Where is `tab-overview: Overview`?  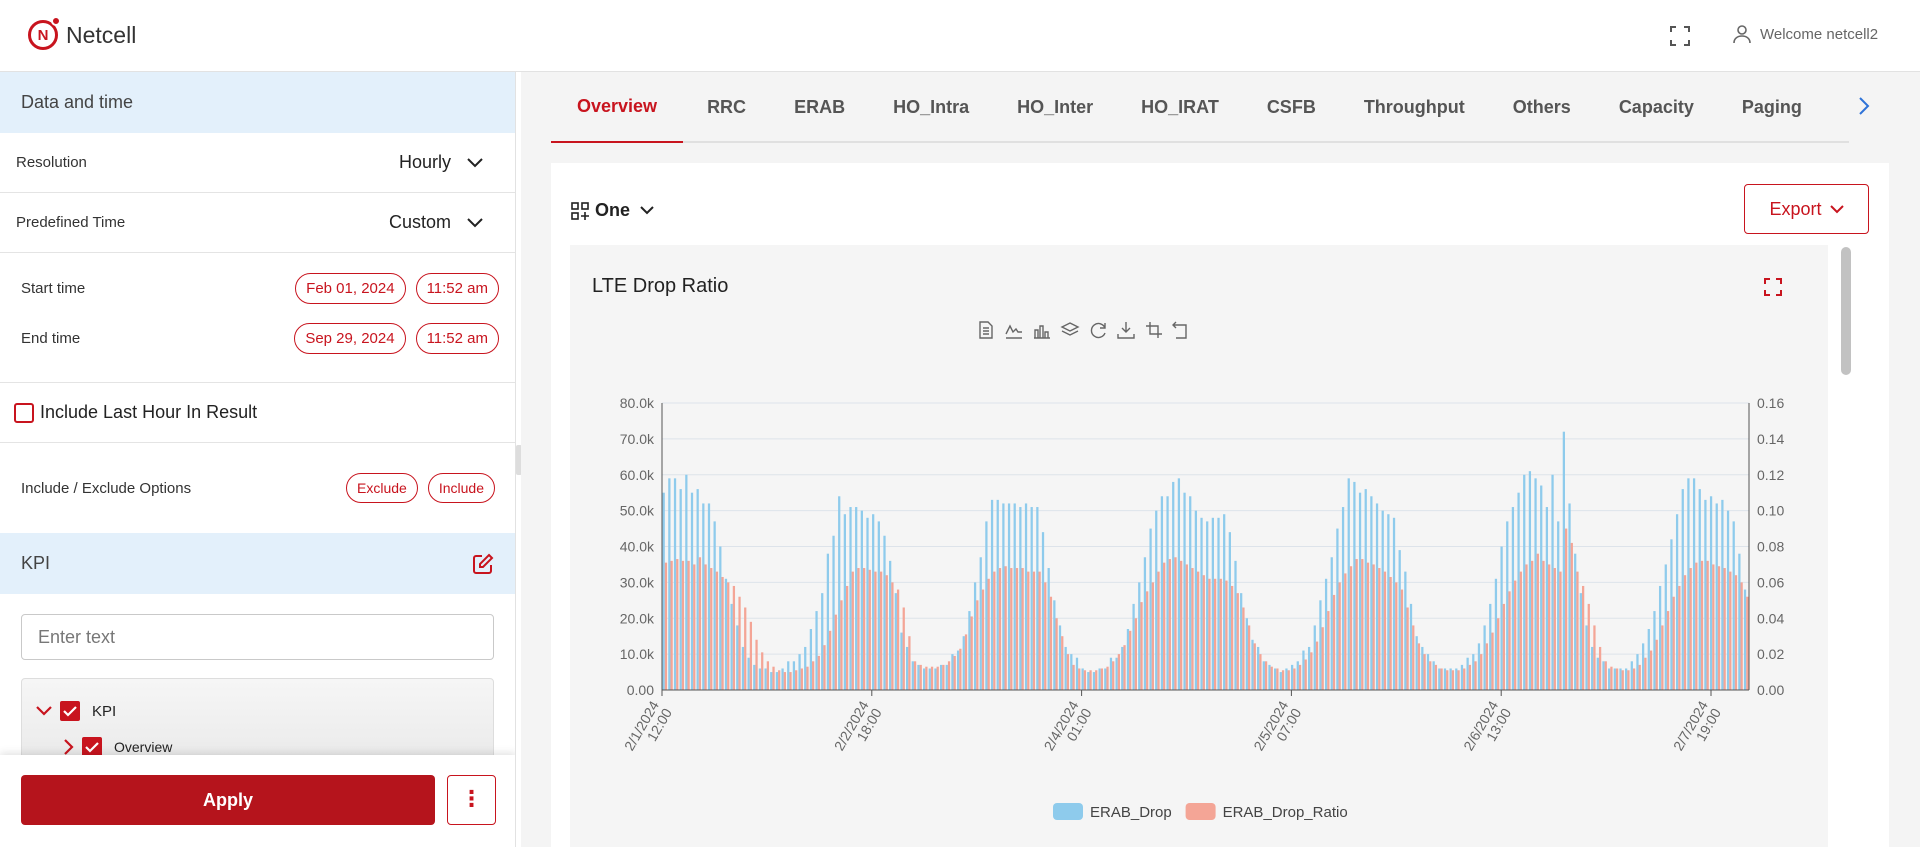 tab-overview: Overview is located at coordinates (617, 107).